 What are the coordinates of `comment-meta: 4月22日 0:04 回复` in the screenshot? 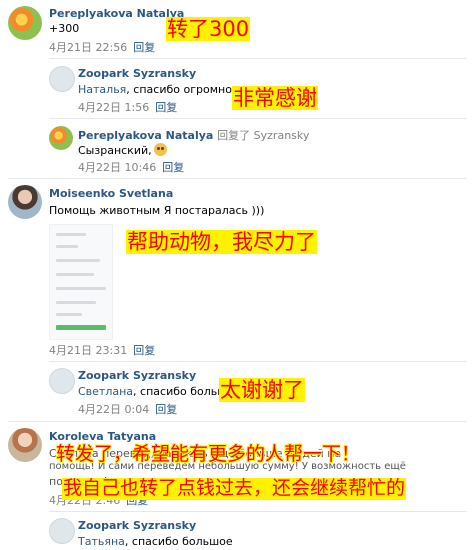 It's located at (127, 409).